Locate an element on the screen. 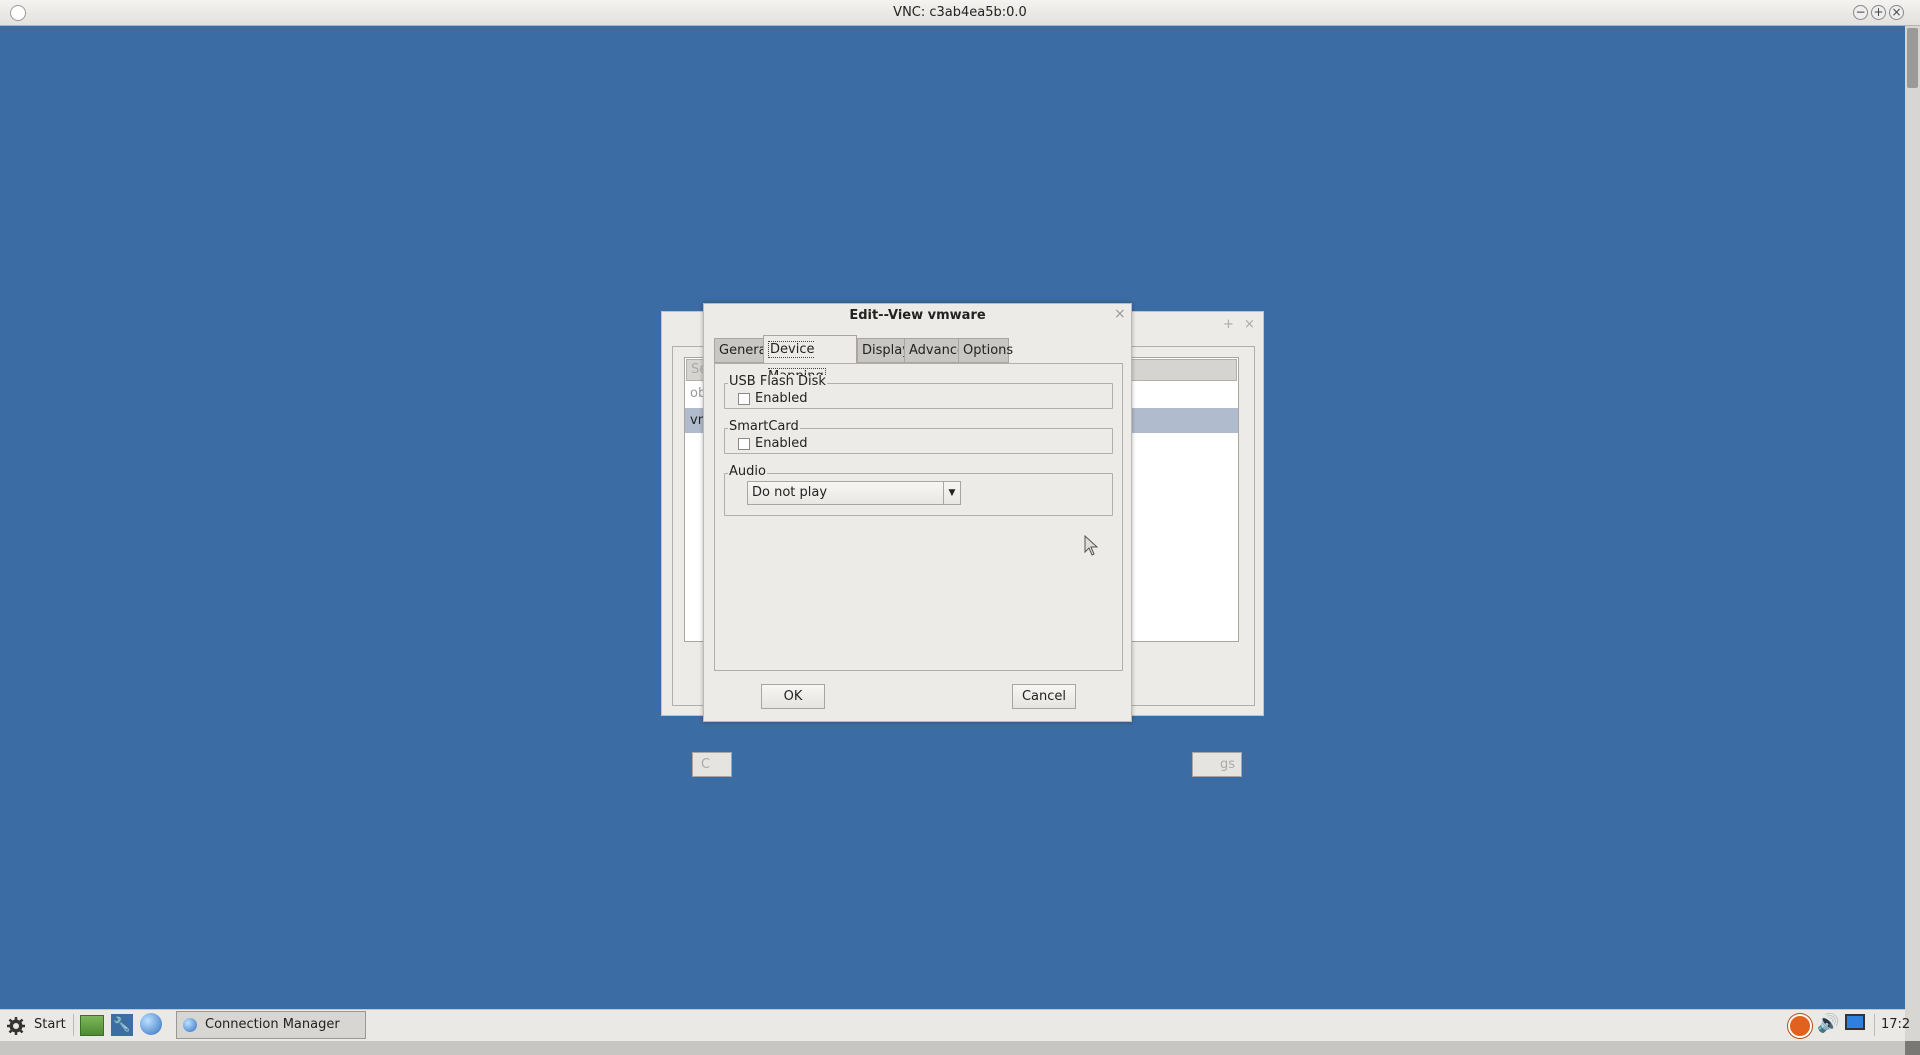 This screenshot has width=1920, height=1055. smartcard-enabled-checkbox is located at coordinates (744, 444).